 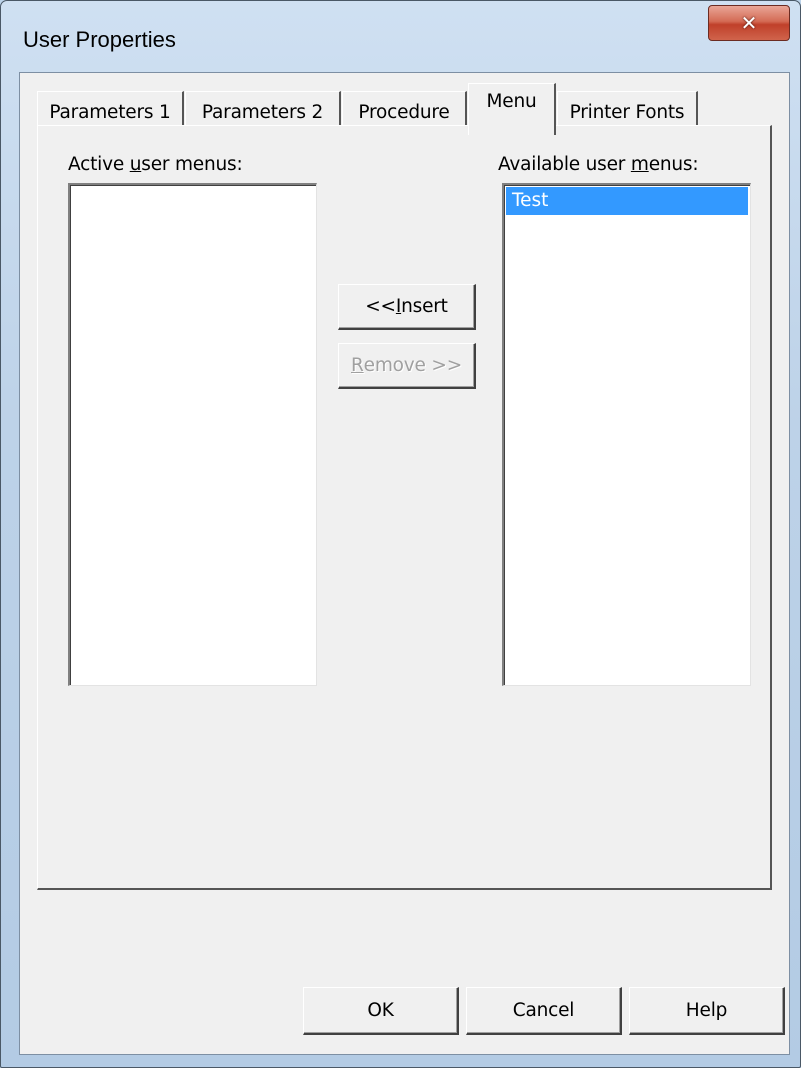 What do you see at coordinates (598, 164) in the screenshot?
I see `available-user-menus-label: Available user menus:` at bounding box center [598, 164].